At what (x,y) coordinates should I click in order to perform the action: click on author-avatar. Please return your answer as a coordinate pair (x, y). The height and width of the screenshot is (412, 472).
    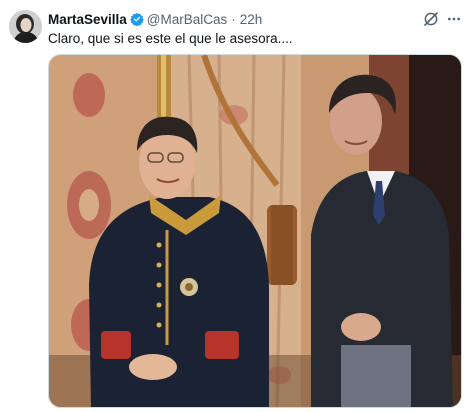
    Looking at the image, I should click on (25, 26).